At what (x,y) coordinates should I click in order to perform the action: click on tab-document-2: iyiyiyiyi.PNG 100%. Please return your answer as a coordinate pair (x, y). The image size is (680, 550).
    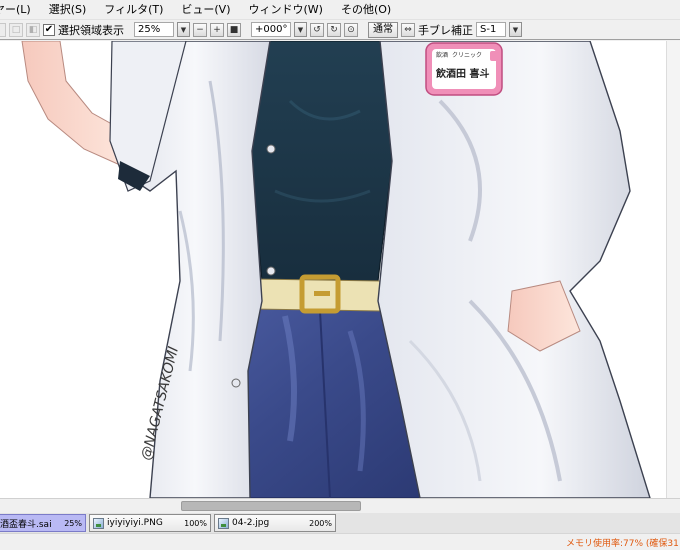
    Looking at the image, I should click on (150, 523).